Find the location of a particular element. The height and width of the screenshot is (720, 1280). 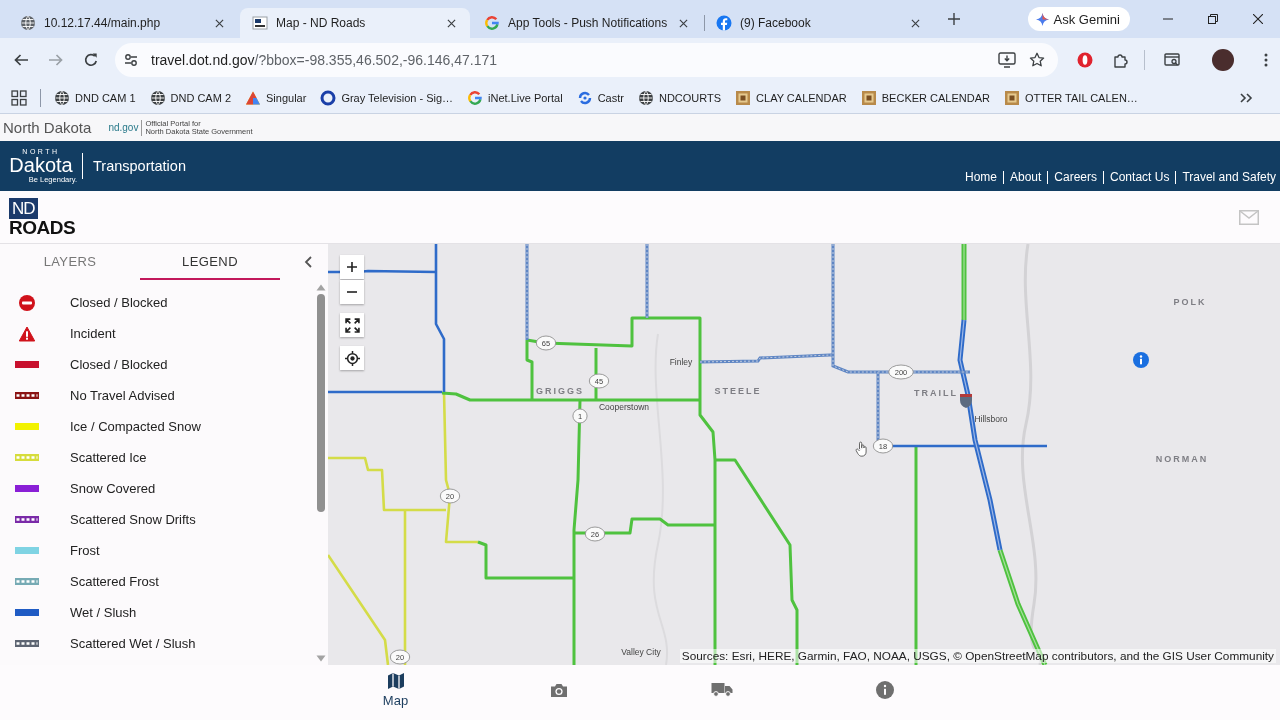

triangle-icon is located at coordinates (253, 97).